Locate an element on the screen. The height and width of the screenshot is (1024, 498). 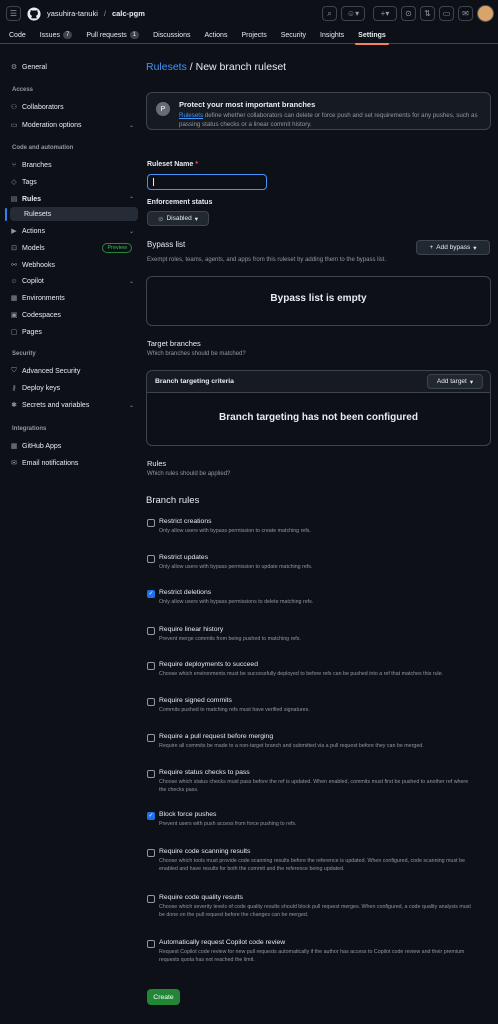
rulesets-docs-link: Rulesets is located at coordinates (191, 115).